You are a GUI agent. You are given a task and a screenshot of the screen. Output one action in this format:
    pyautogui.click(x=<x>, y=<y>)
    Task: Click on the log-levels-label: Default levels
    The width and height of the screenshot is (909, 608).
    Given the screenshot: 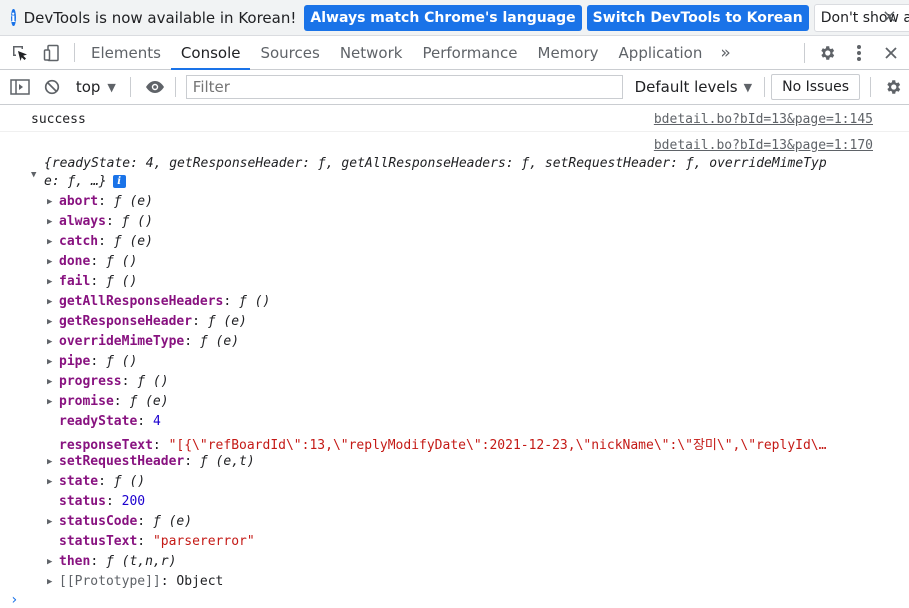 What is the action you would take?
    pyautogui.click(x=686, y=87)
    